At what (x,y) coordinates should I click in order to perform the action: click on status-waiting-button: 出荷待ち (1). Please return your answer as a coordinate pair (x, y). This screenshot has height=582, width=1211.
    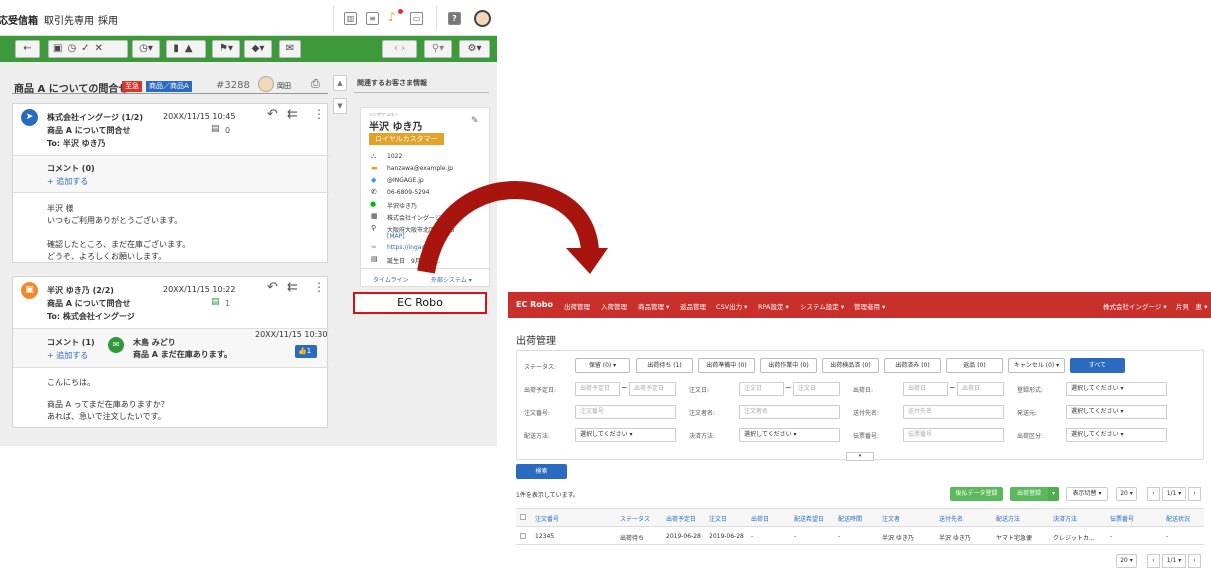
    Looking at the image, I should click on (664, 365).